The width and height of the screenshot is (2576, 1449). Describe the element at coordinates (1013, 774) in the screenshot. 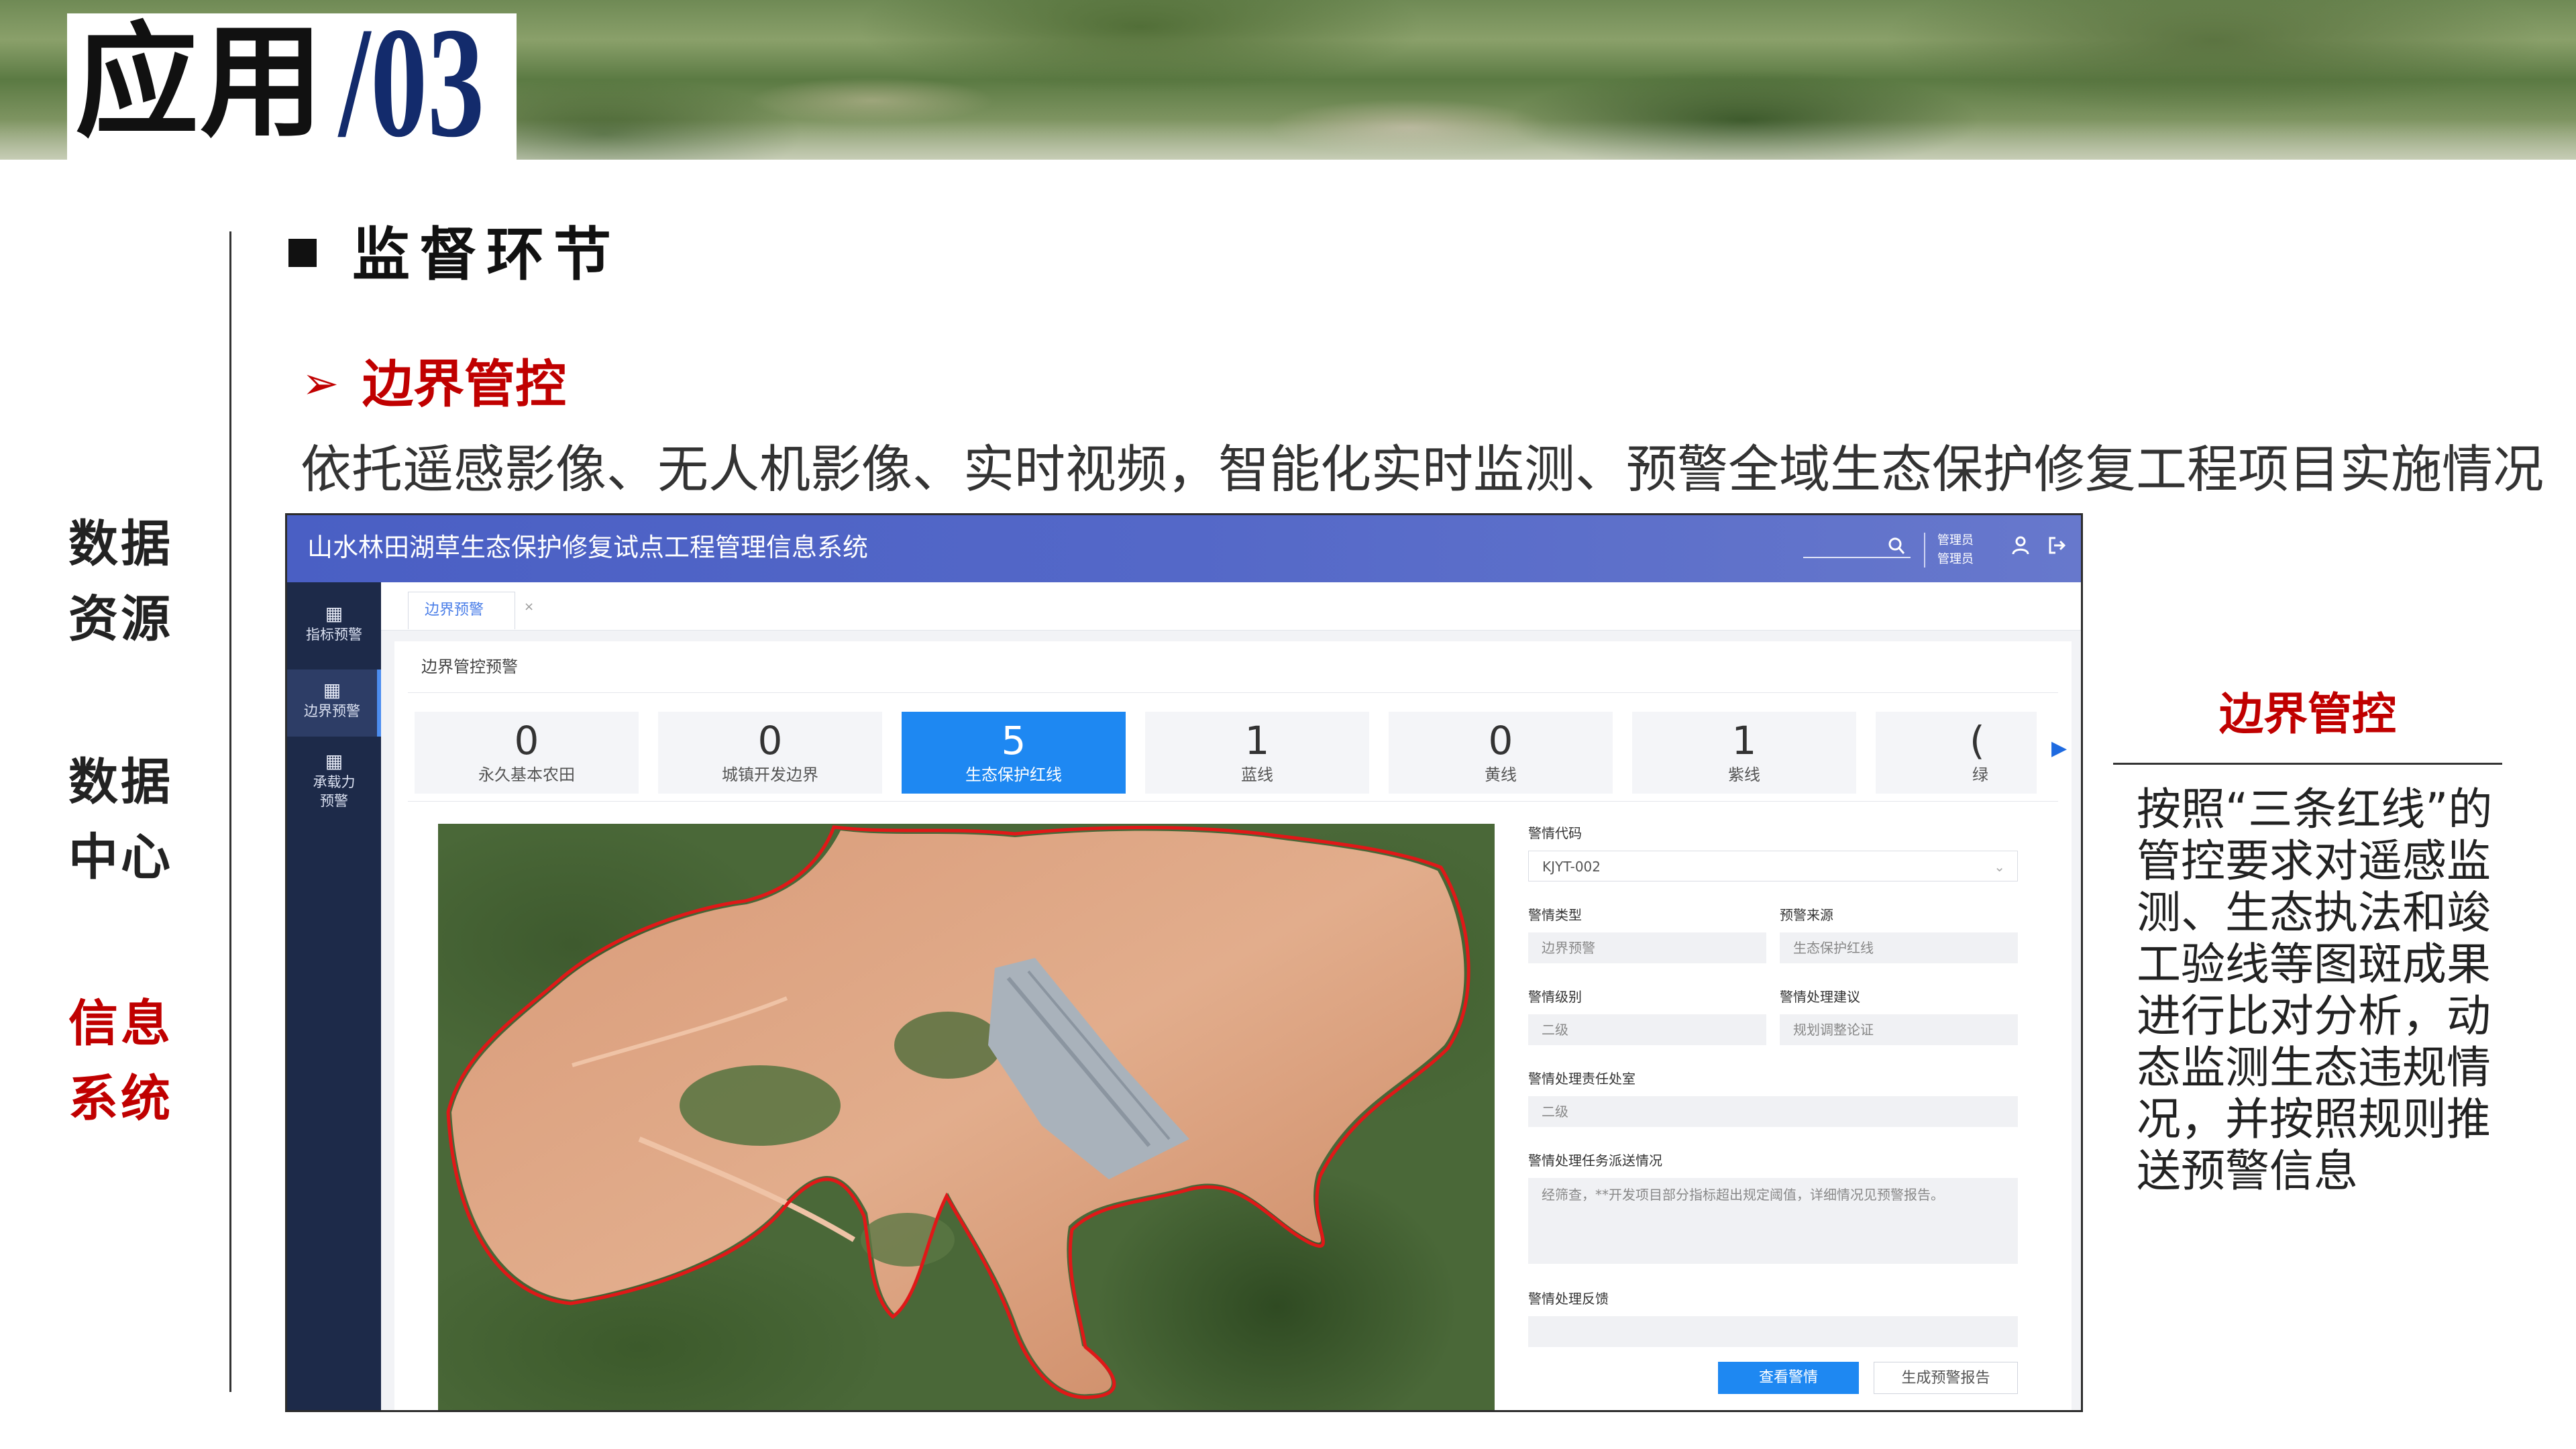

I see `stat-label: 生态保护红线` at that location.